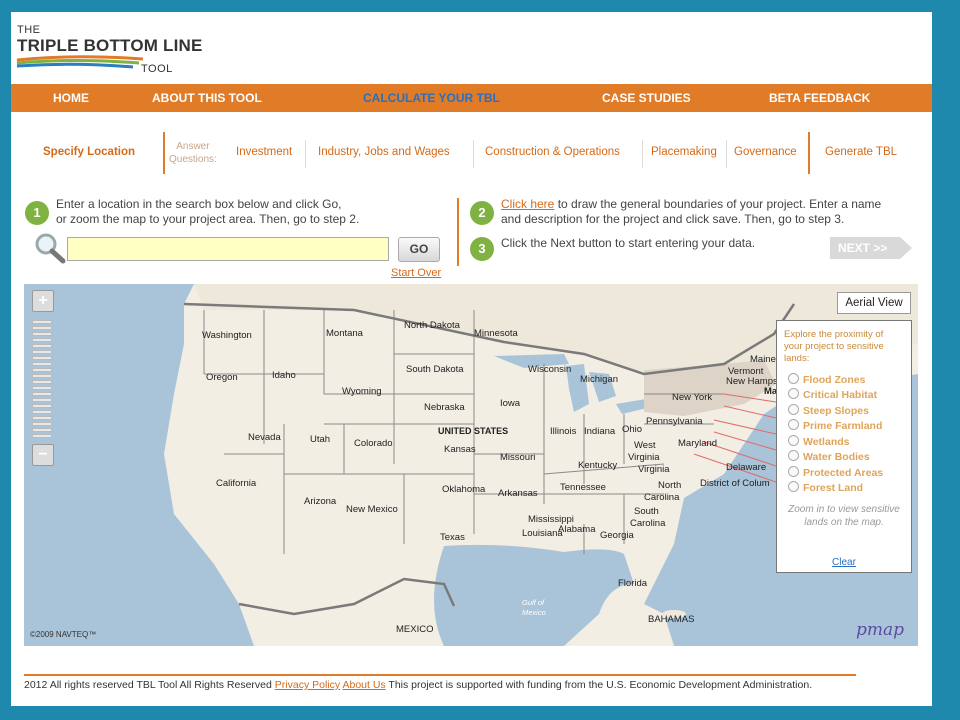  I want to click on map-label-gulf: Gulf of, so click(533, 602).